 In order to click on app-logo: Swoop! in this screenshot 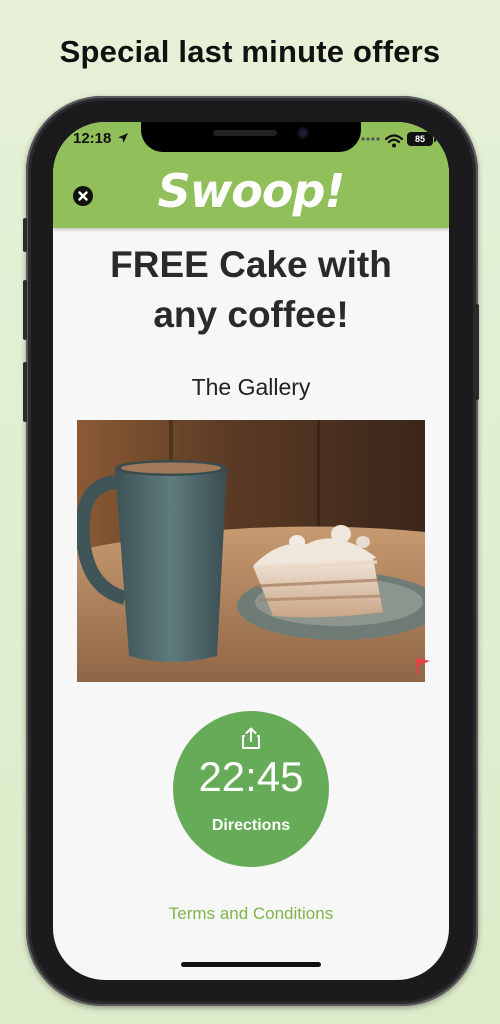, I will do `click(251, 191)`.